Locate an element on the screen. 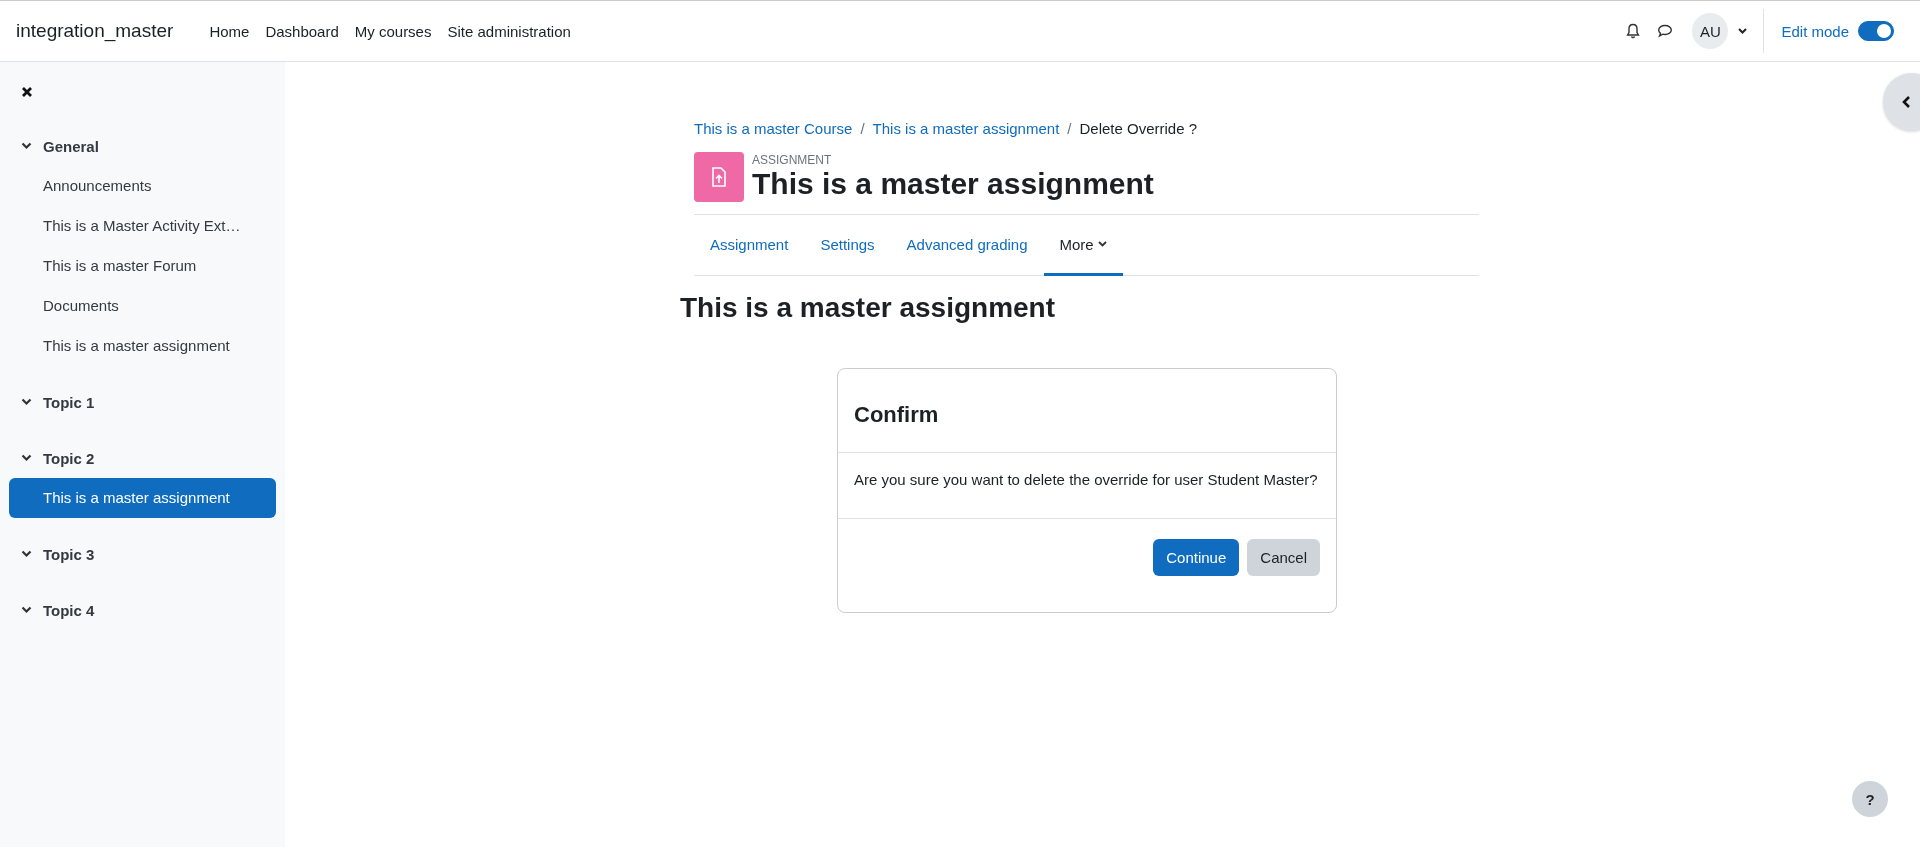 This screenshot has width=1920, height=847. assignment-icon is located at coordinates (719, 177).